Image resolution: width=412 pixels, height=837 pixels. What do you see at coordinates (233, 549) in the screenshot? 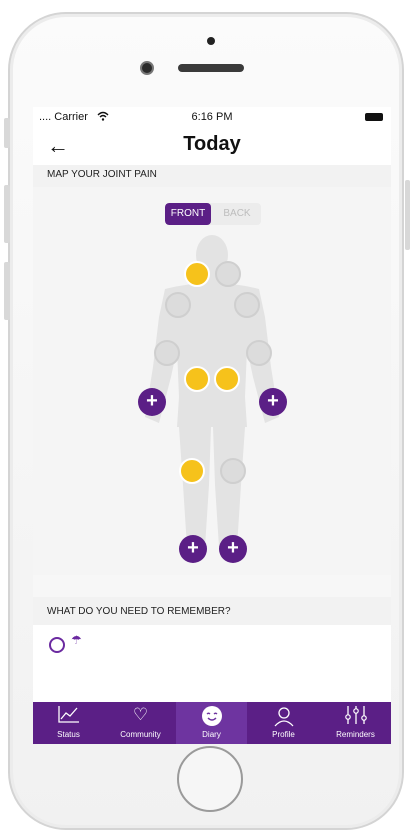
I see `add-left-foot-button: +` at bounding box center [233, 549].